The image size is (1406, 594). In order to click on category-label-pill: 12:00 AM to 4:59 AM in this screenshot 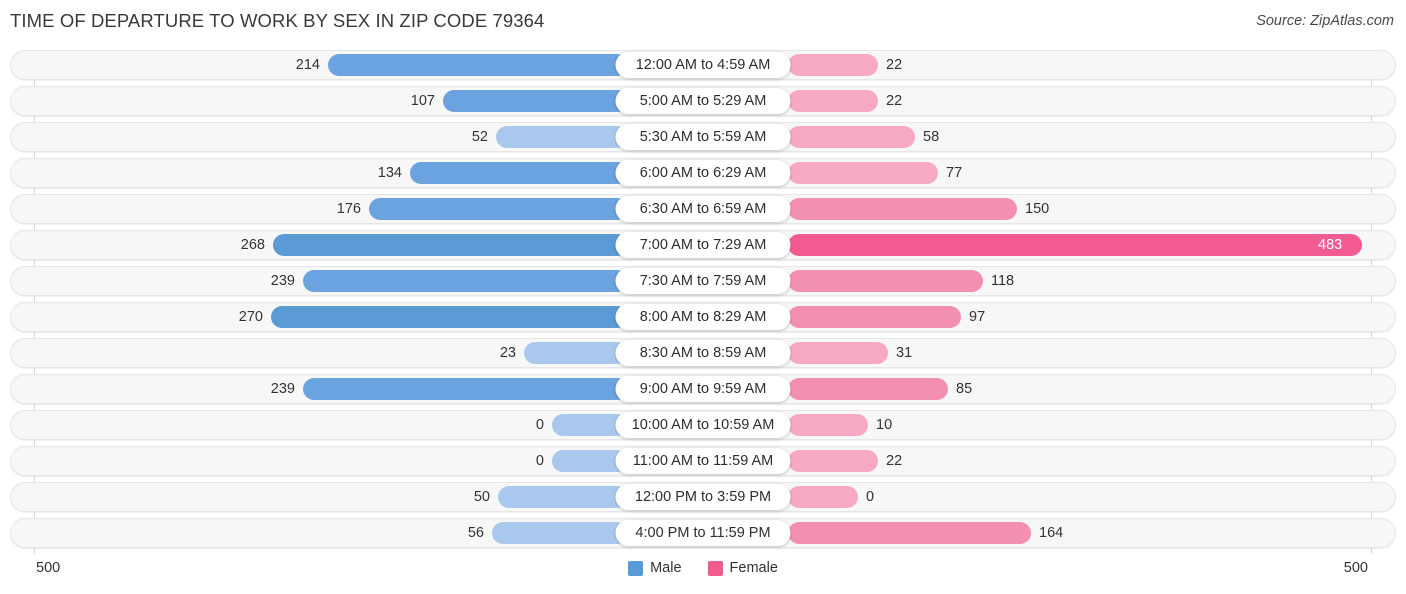, I will do `click(703, 65)`.